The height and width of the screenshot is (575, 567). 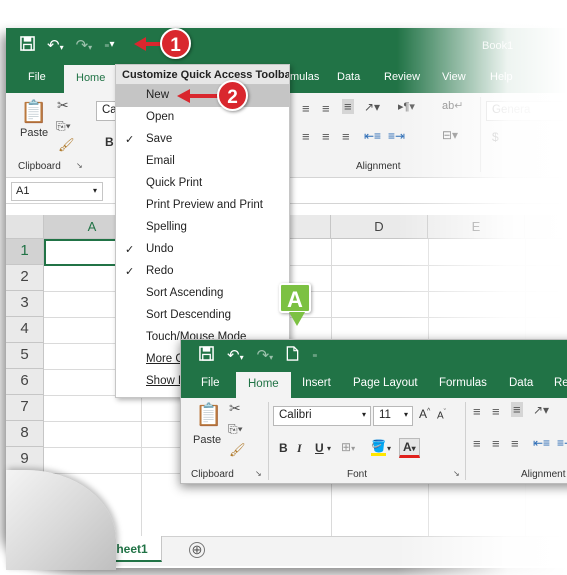 I want to click on row-header-3: 3, so click(x=25, y=304).